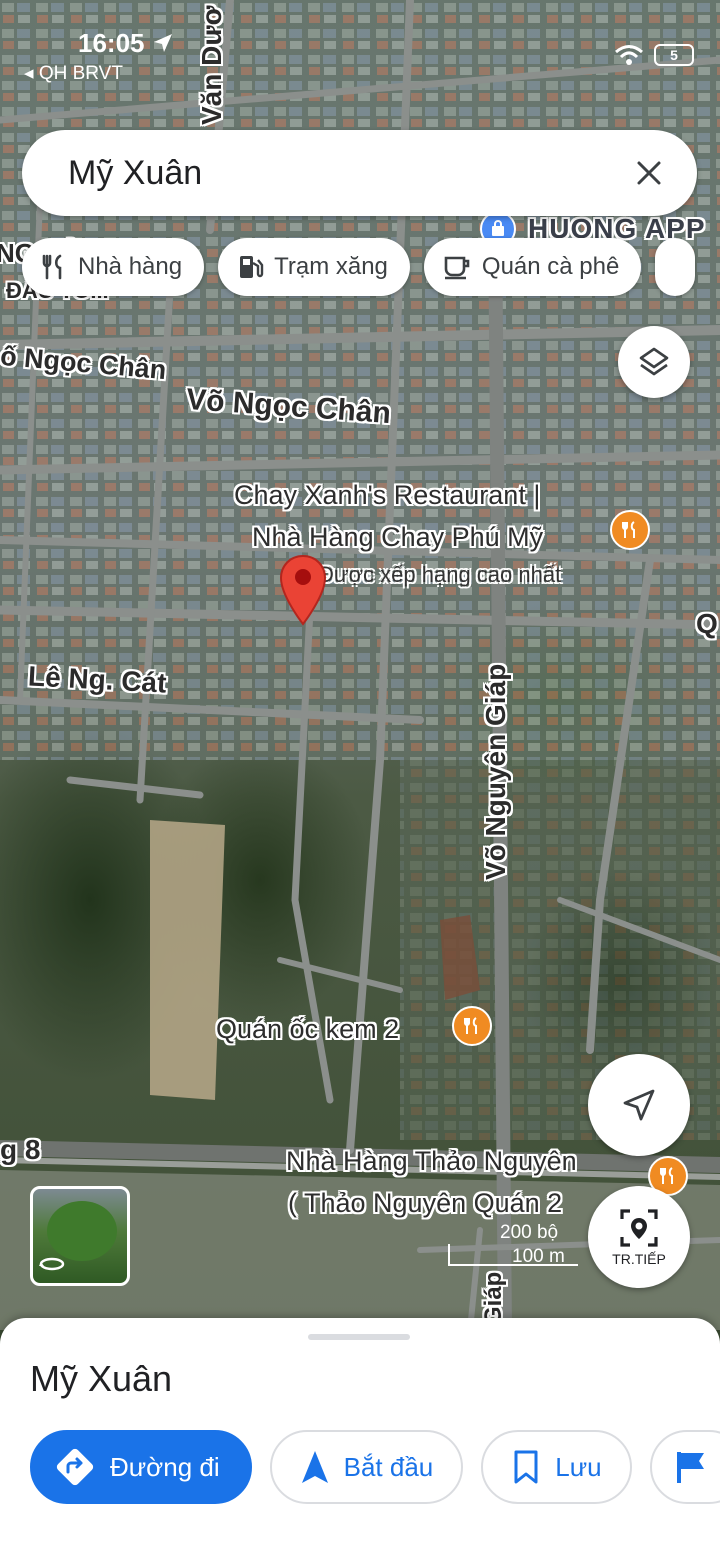  Describe the element at coordinates (639, 1228) in the screenshot. I see `start-navigation-icon` at that location.